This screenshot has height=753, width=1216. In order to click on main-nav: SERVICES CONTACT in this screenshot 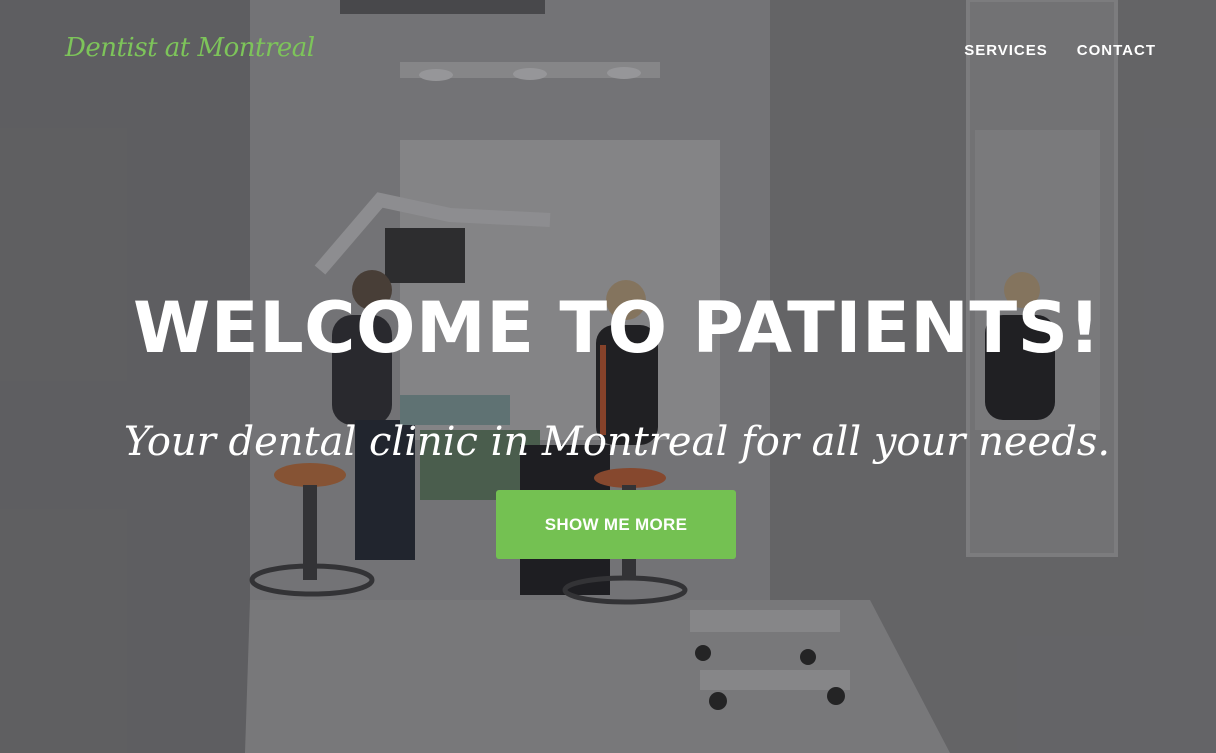, I will do `click(1060, 50)`.